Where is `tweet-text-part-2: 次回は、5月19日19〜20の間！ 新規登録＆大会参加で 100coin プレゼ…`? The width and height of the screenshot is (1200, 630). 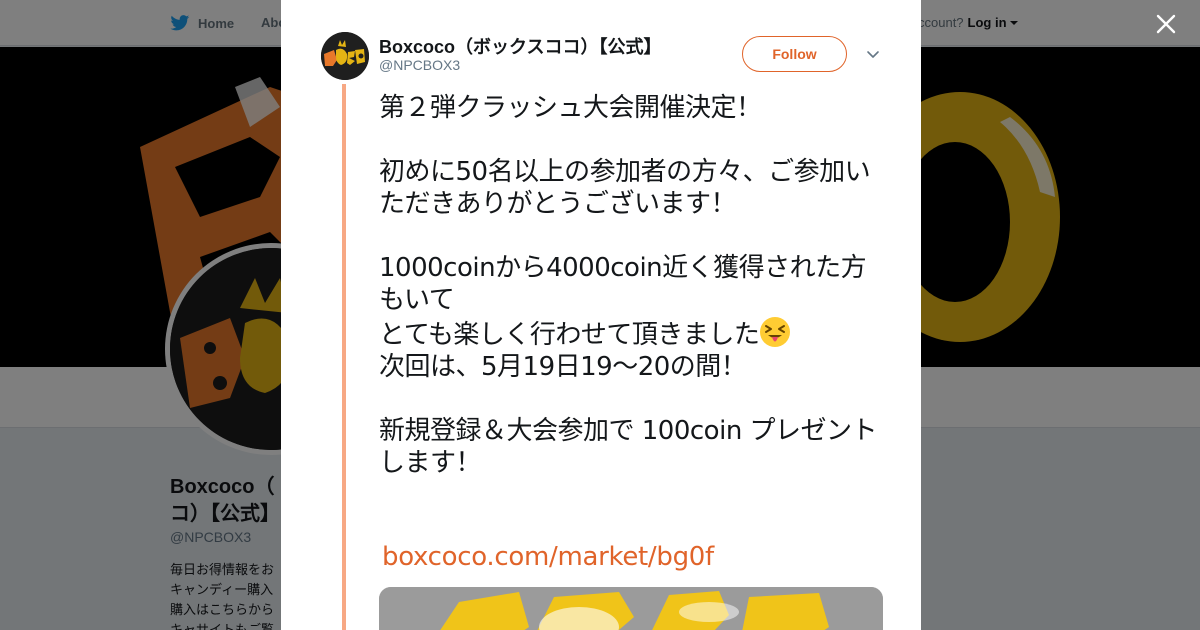
tweet-text-part-2: 次回は、5月19日19〜20の間！ 新規登録＆大会参加で 100coin プレゼ… is located at coordinates (628, 415).